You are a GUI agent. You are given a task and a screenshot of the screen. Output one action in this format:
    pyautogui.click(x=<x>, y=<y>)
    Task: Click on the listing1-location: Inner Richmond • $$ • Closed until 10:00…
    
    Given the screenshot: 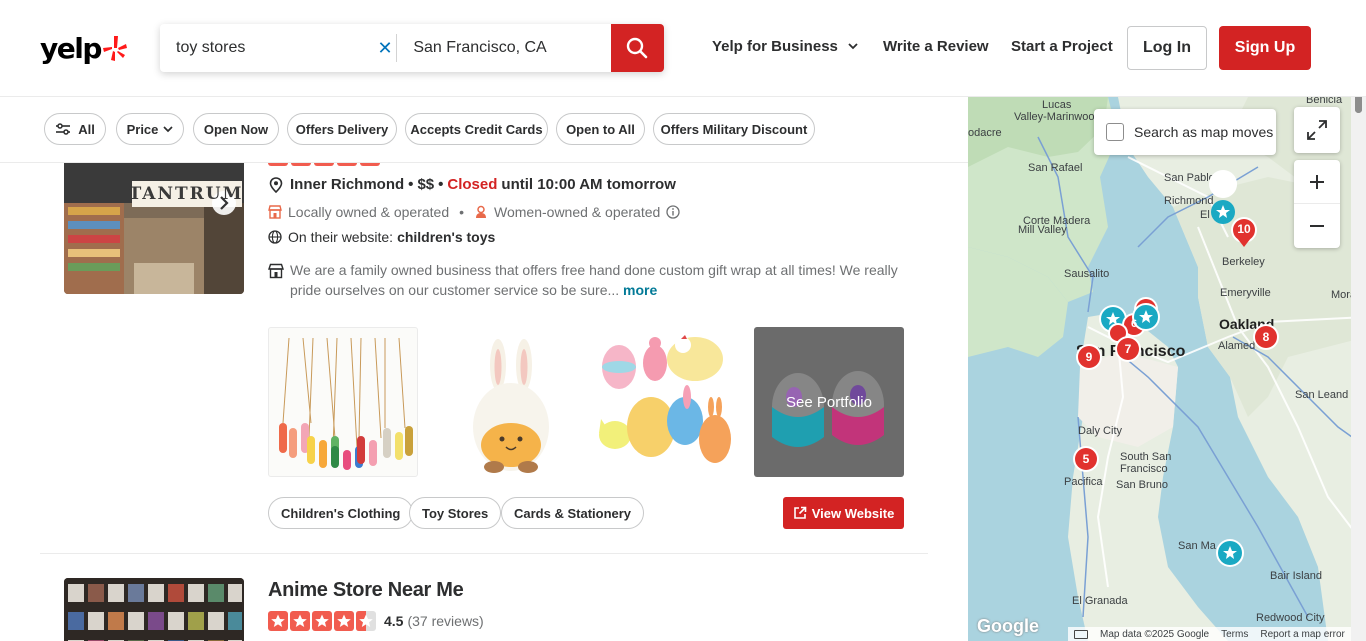 What is the action you would take?
    pyautogui.click(x=472, y=184)
    